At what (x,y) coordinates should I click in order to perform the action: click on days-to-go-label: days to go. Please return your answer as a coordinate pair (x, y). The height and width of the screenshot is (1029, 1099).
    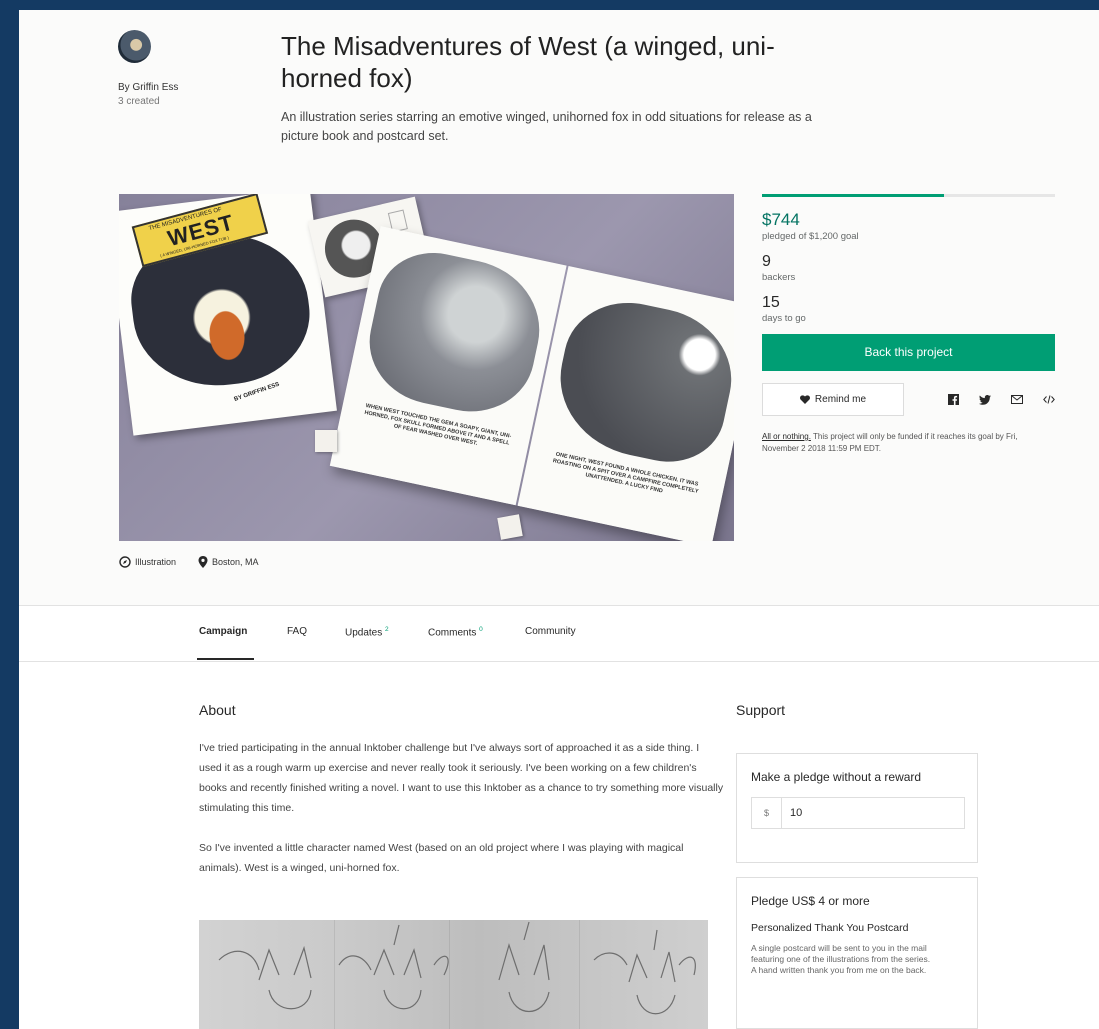
    Looking at the image, I should click on (784, 318).